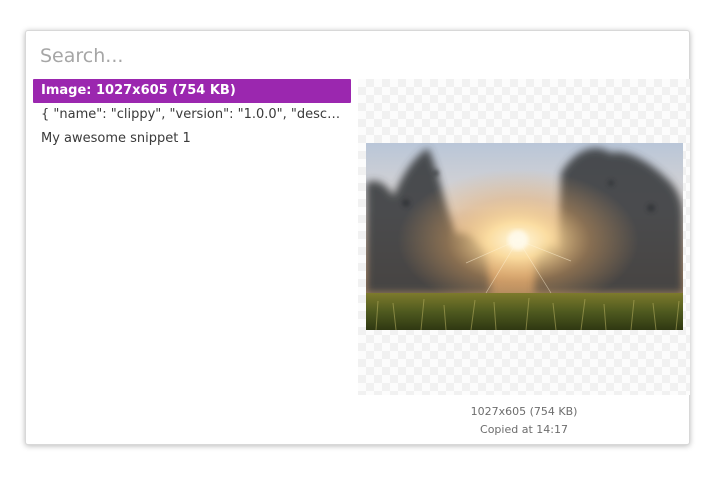 This screenshot has height=480, width=720. Describe the element at coordinates (192, 91) in the screenshot. I see `list-item-image: Image: 1027x605 (754 KB)` at that location.